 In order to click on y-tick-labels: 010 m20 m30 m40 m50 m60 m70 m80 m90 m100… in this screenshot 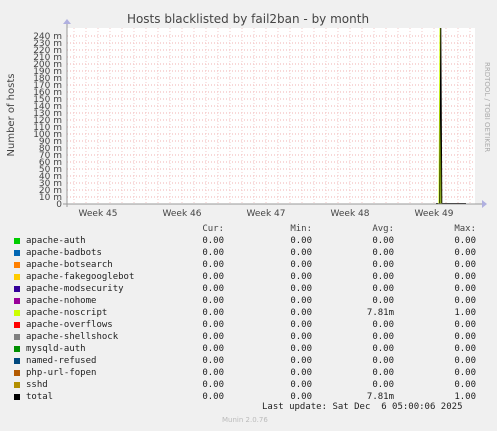, I will do `click(47, 121)`.